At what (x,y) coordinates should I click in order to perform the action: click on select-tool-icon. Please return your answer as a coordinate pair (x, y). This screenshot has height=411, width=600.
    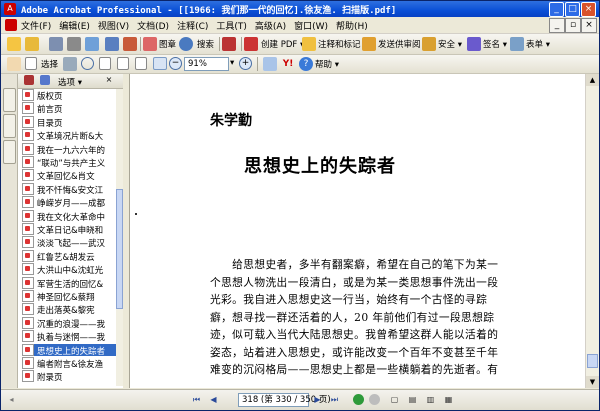
    Looking at the image, I should click on (31, 63).